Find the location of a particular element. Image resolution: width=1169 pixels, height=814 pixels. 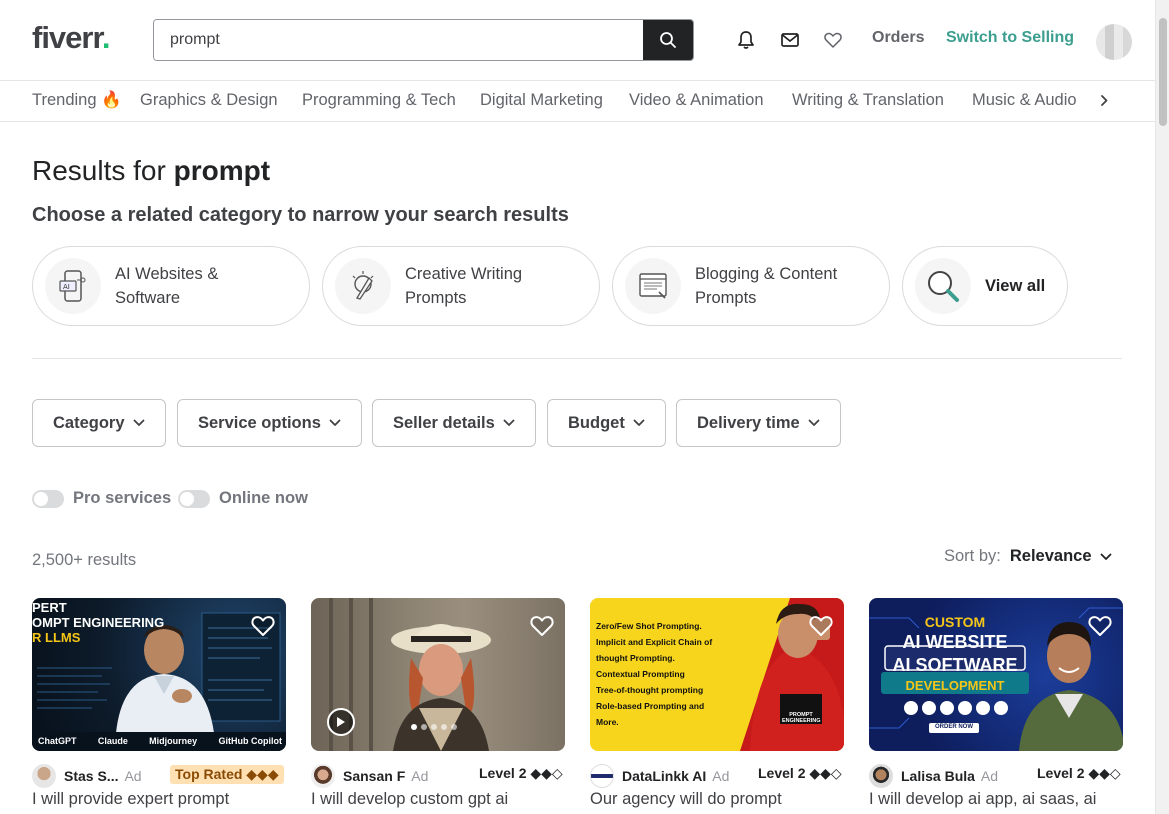

top-header: fiverr. Orders Switch to Selling is located at coordinates (577, 40).